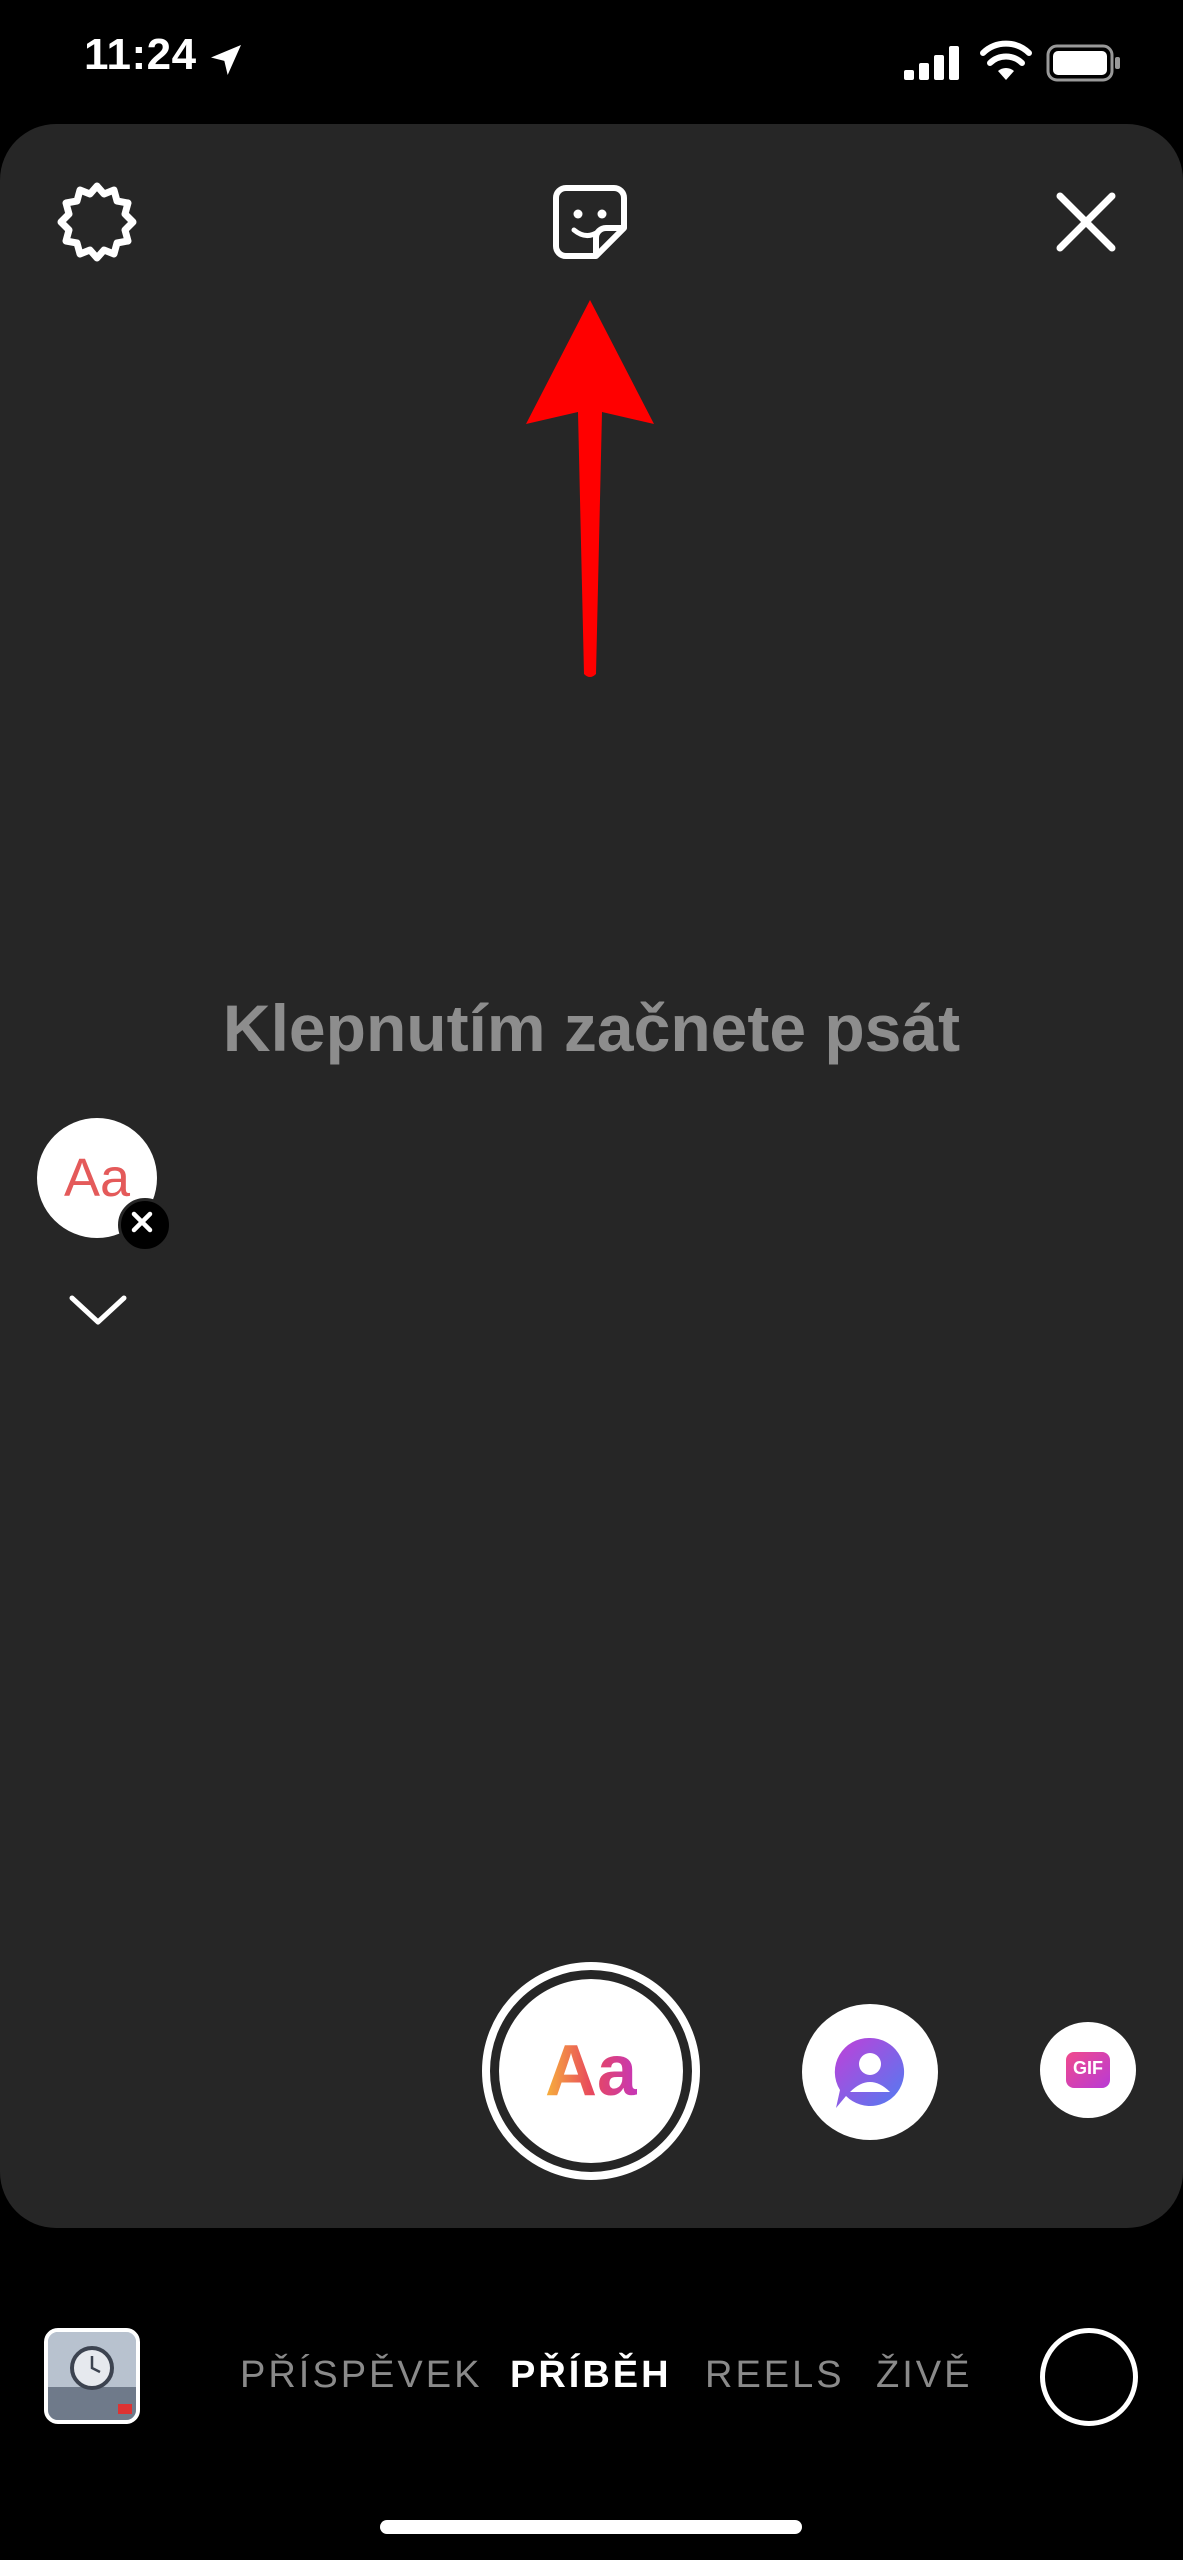 The width and height of the screenshot is (1183, 2560). I want to click on sticker-icon, so click(590, 222).